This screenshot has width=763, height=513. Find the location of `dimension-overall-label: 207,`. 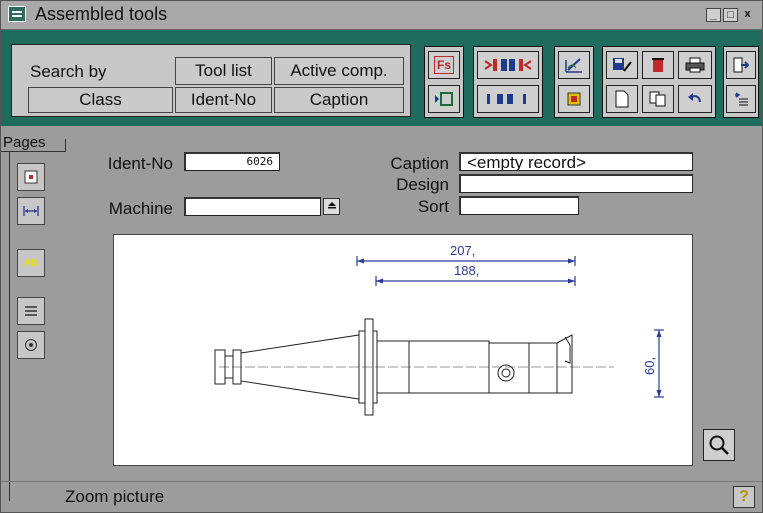

dimension-overall-label: 207, is located at coordinates (462, 250).